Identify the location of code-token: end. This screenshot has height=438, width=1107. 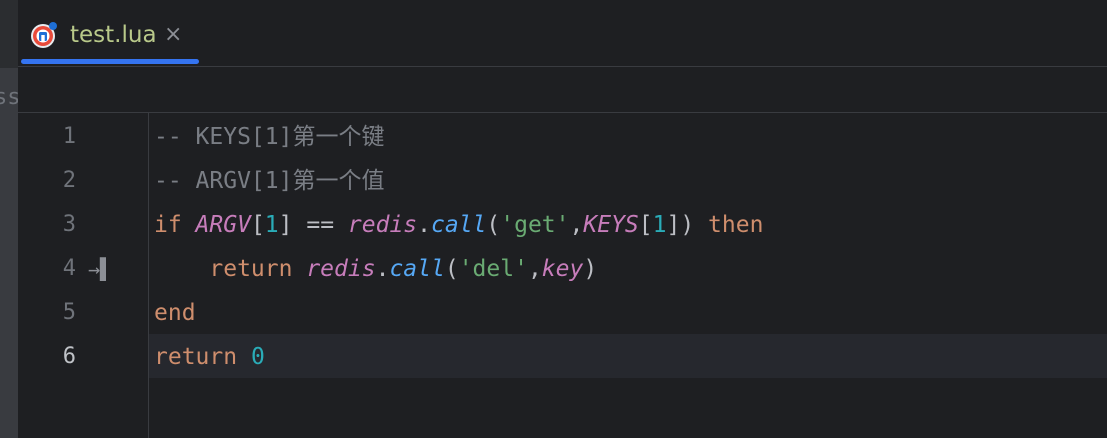
(175, 313).